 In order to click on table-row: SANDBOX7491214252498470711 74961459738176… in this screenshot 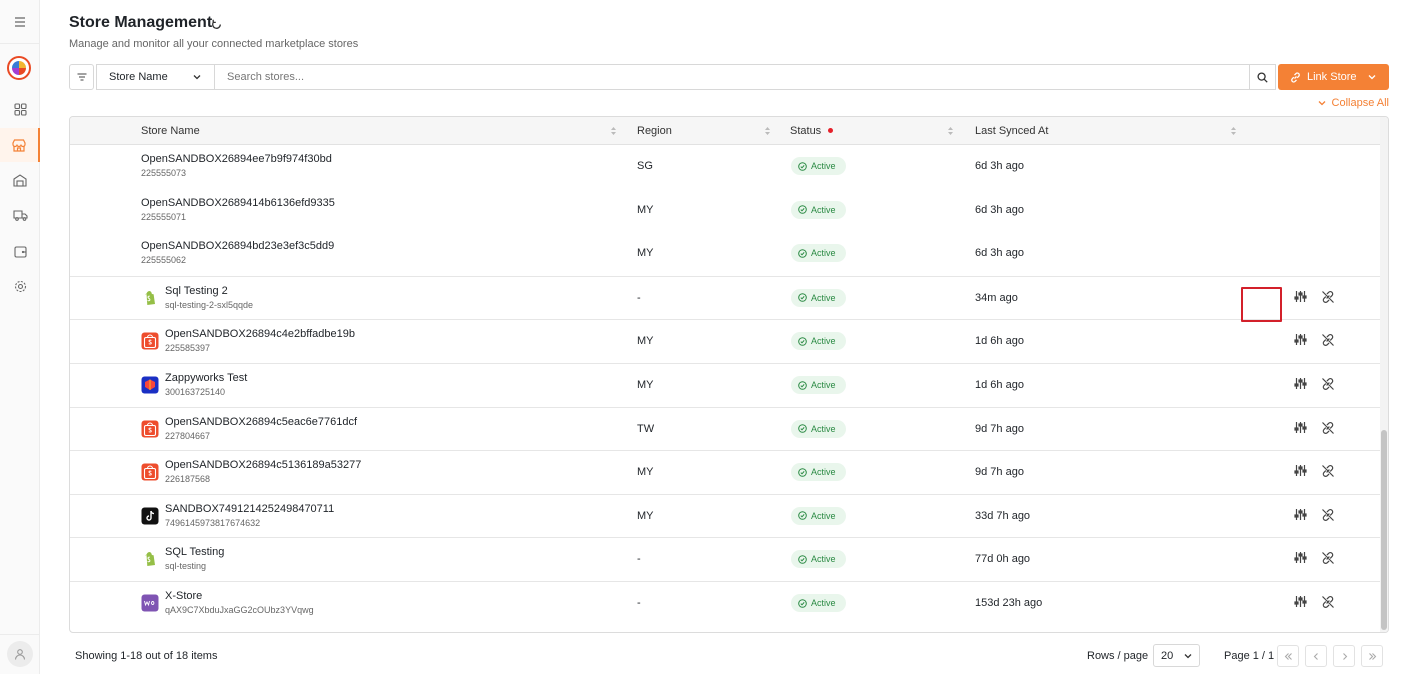, I will do `click(726, 515)`.